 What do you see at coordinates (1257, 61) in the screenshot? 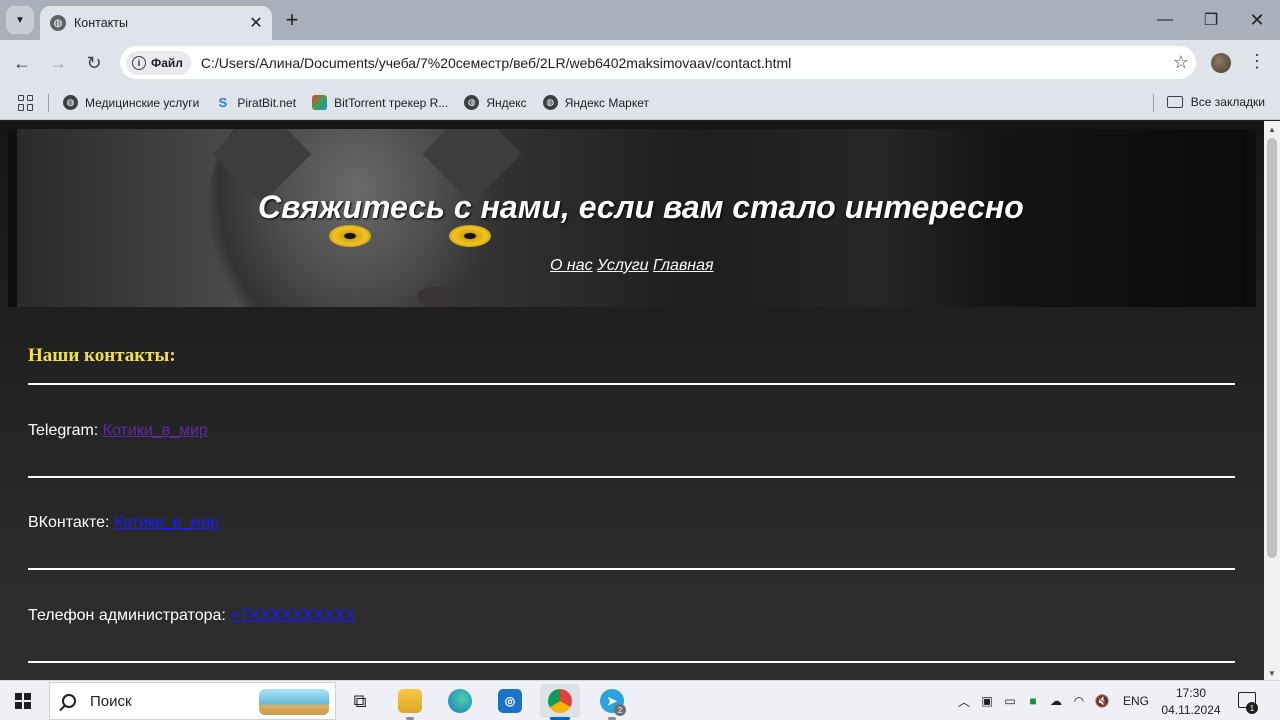
I see `menu-dots-icon: ⋮` at bounding box center [1257, 61].